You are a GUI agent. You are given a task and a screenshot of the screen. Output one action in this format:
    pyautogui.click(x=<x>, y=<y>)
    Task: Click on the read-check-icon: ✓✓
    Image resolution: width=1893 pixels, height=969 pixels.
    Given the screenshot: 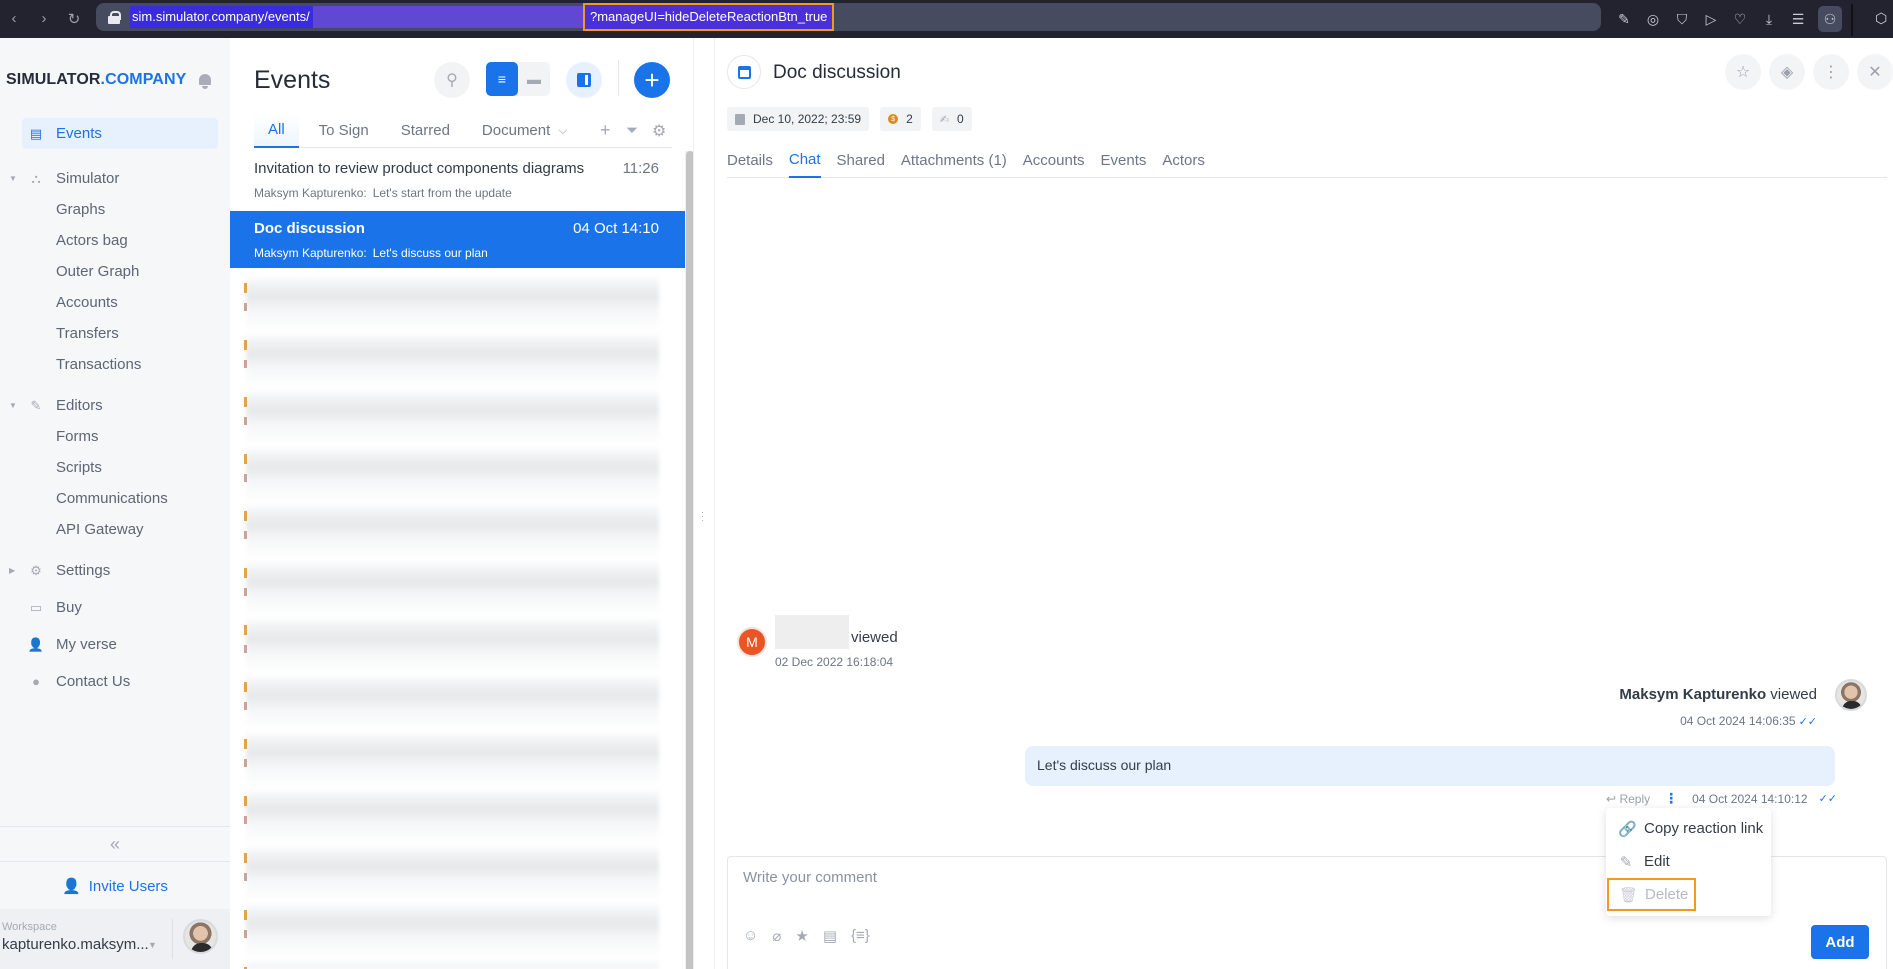 What is the action you would take?
    pyautogui.click(x=1827, y=799)
    